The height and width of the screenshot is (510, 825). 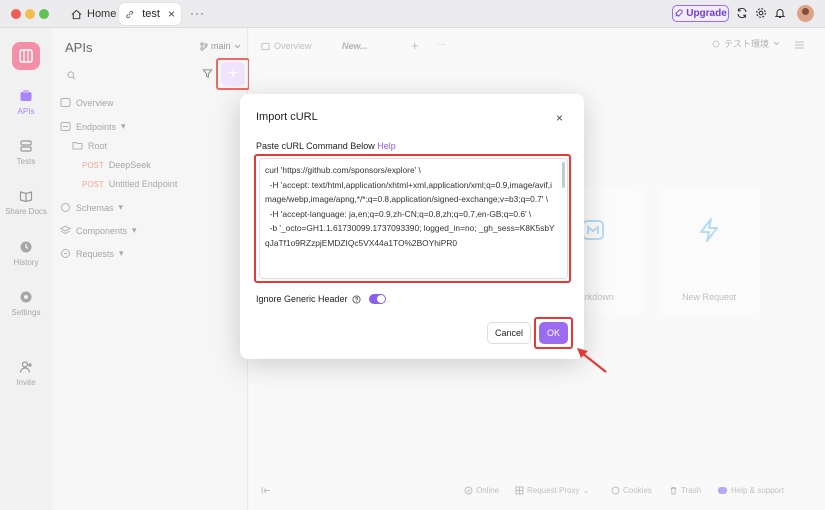 I want to click on upgrade-button: Upgrade, so click(x=700, y=13).